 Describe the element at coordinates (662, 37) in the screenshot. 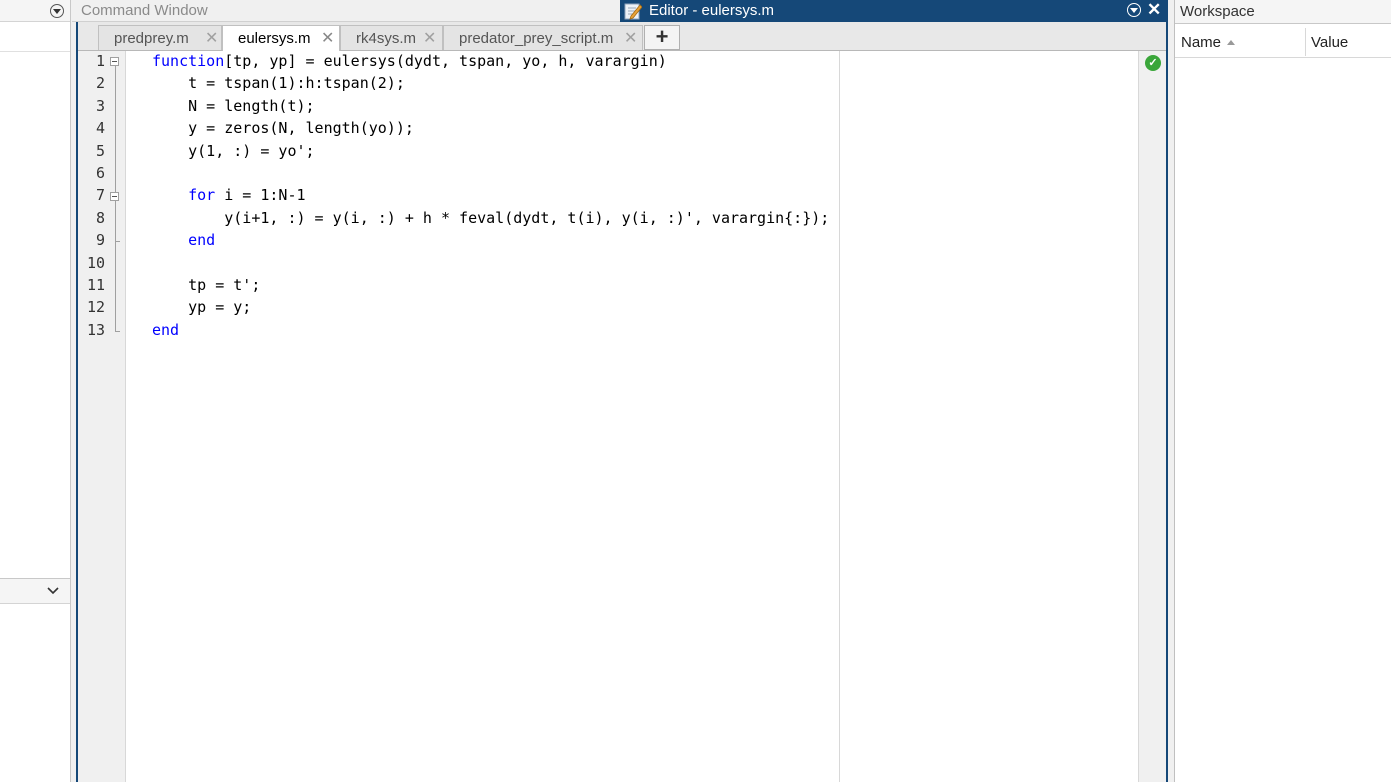

I see `add-tab-button: +` at that location.